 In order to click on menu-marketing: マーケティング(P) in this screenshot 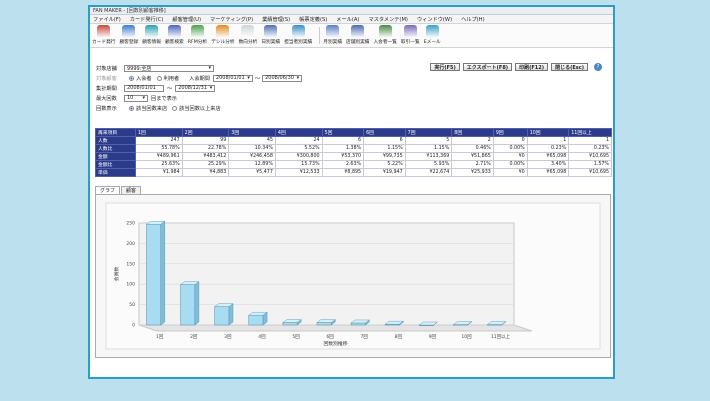, I will do `click(231, 19)`.